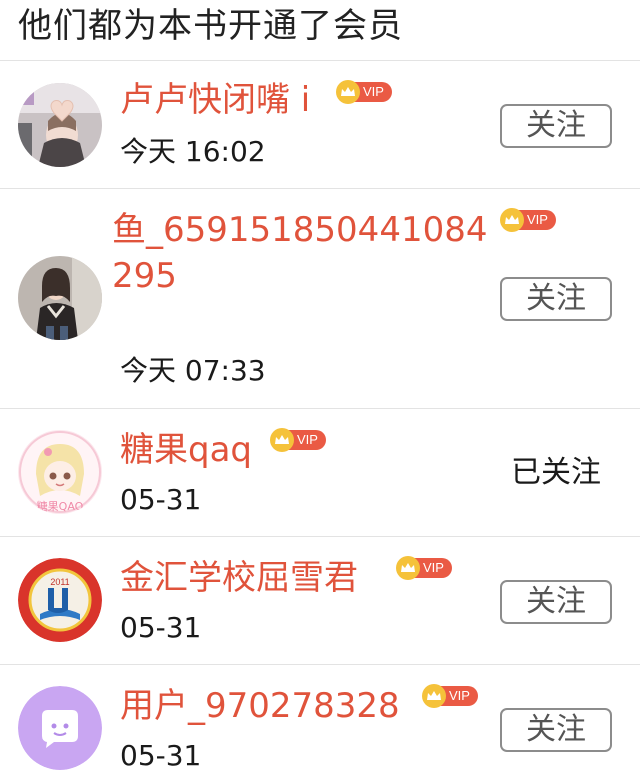  Describe the element at coordinates (186, 450) in the screenshot. I see `member-name: 糖果qaq` at that location.